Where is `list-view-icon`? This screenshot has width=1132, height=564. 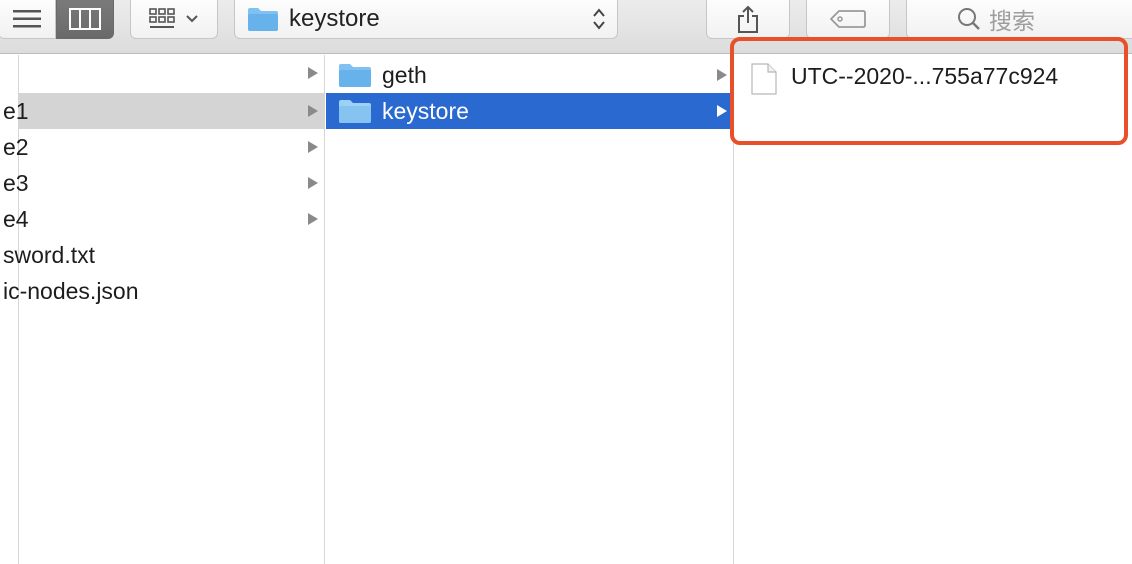
list-view-icon is located at coordinates (27, 19).